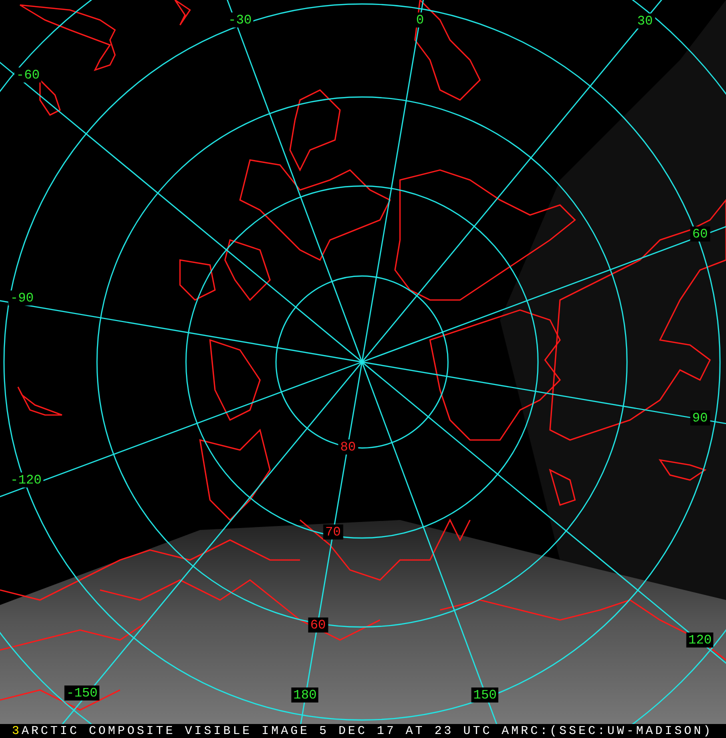 This screenshot has height=738, width=726. I want to click on longitude-label: -150, so click(82, 693).